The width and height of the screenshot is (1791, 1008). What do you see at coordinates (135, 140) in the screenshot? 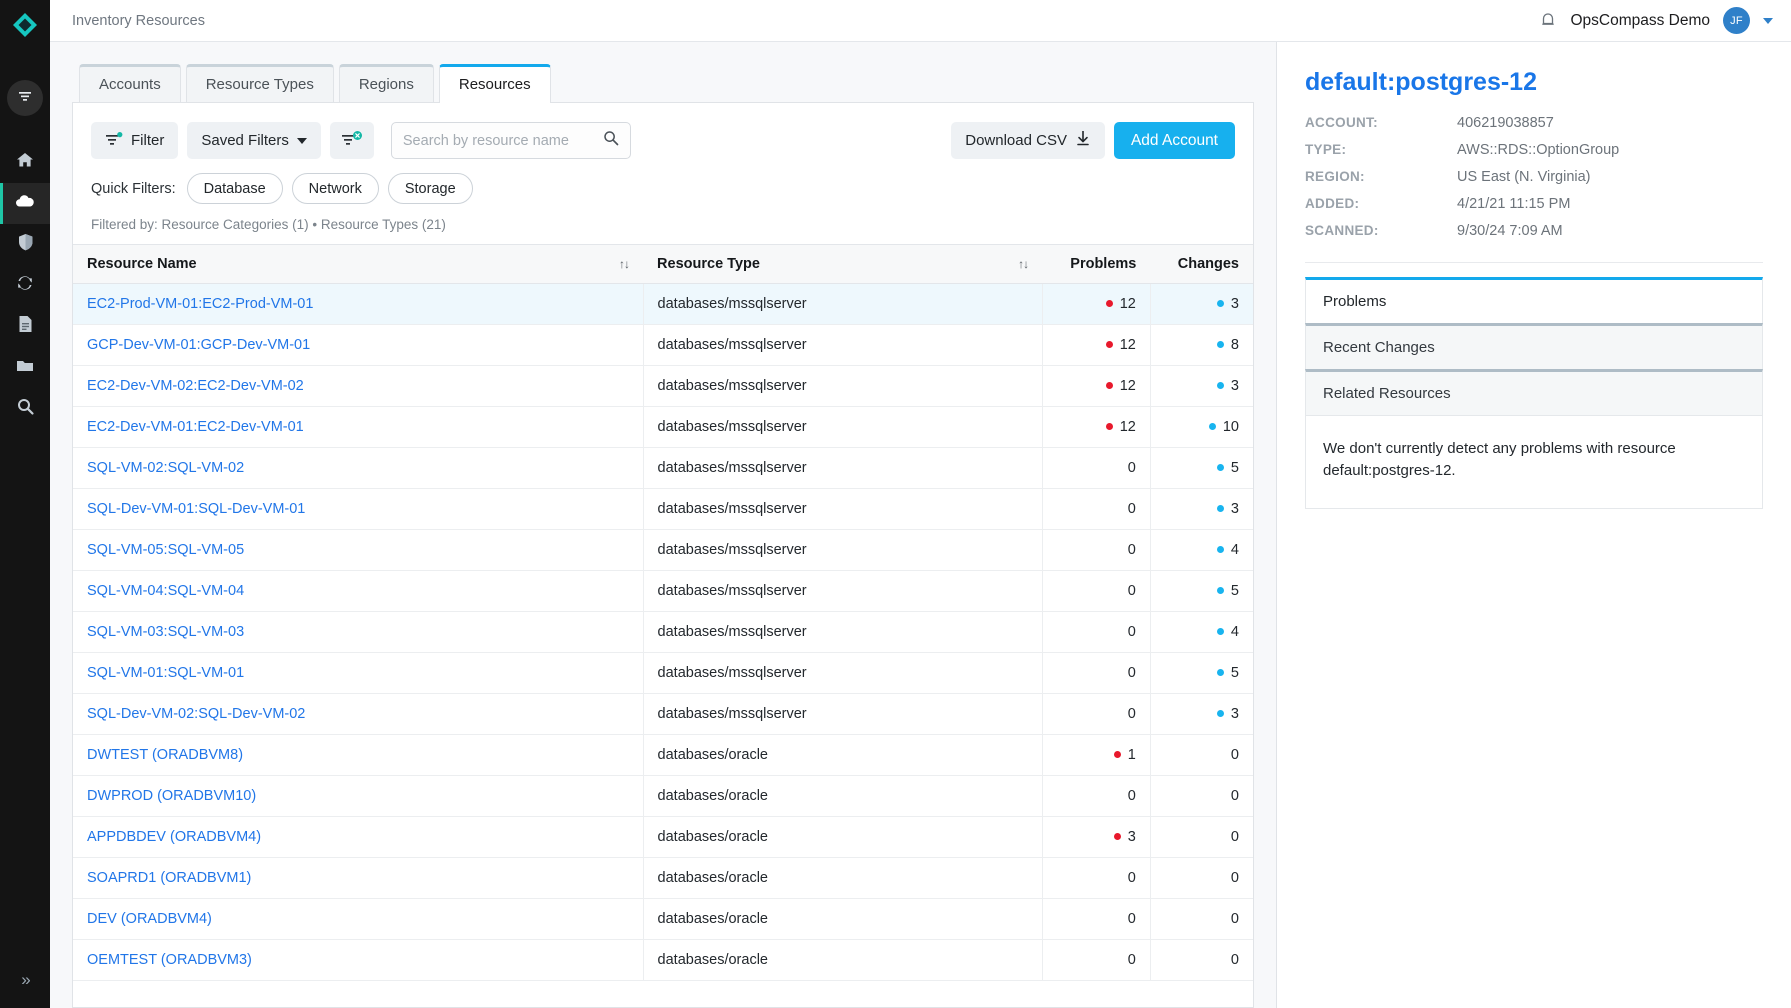
I see `filter-button: Filter` at bounding box center [135, 140].